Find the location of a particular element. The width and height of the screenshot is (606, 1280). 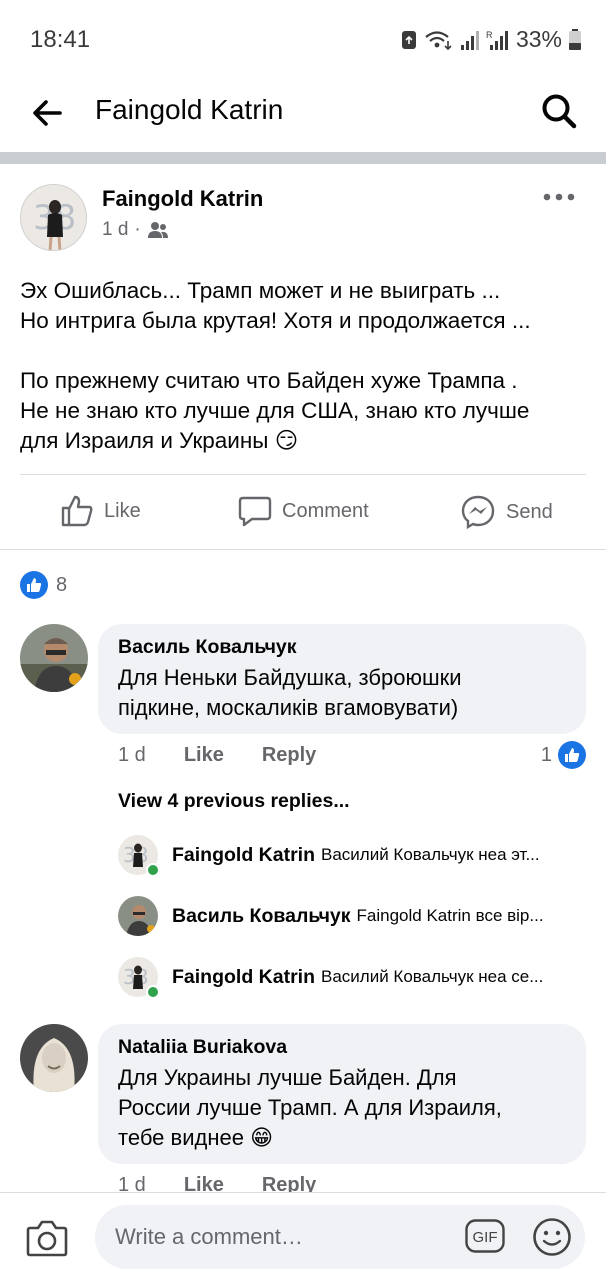

comment-like-button: Like is located at coordinates (204, 755).